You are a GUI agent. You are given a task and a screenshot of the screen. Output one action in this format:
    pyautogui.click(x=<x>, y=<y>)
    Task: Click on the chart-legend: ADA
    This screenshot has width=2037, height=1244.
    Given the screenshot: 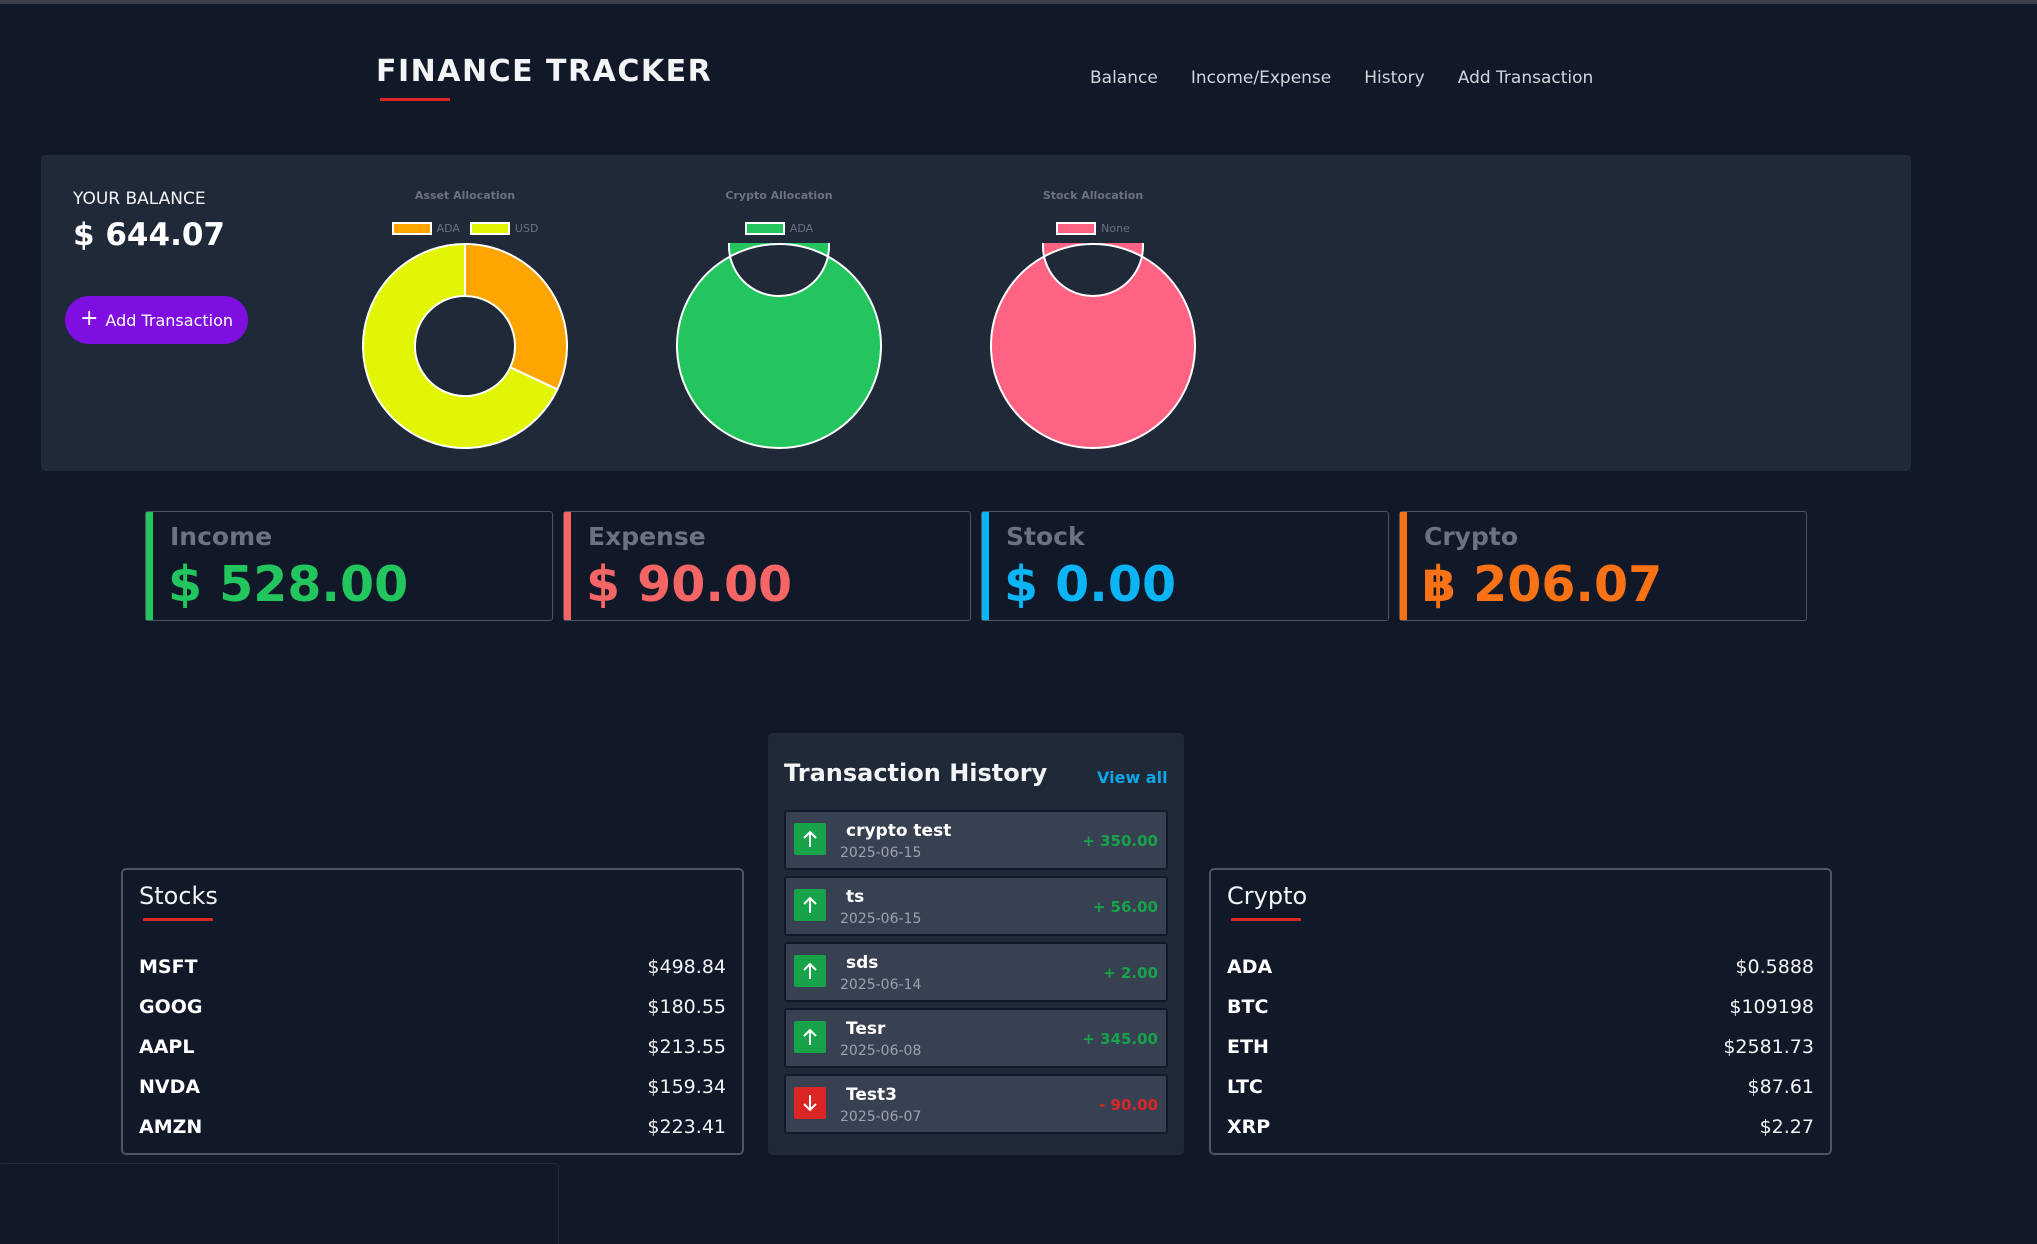 What is the action you would take?
    pyautogui.click(x=779, y=228)
    